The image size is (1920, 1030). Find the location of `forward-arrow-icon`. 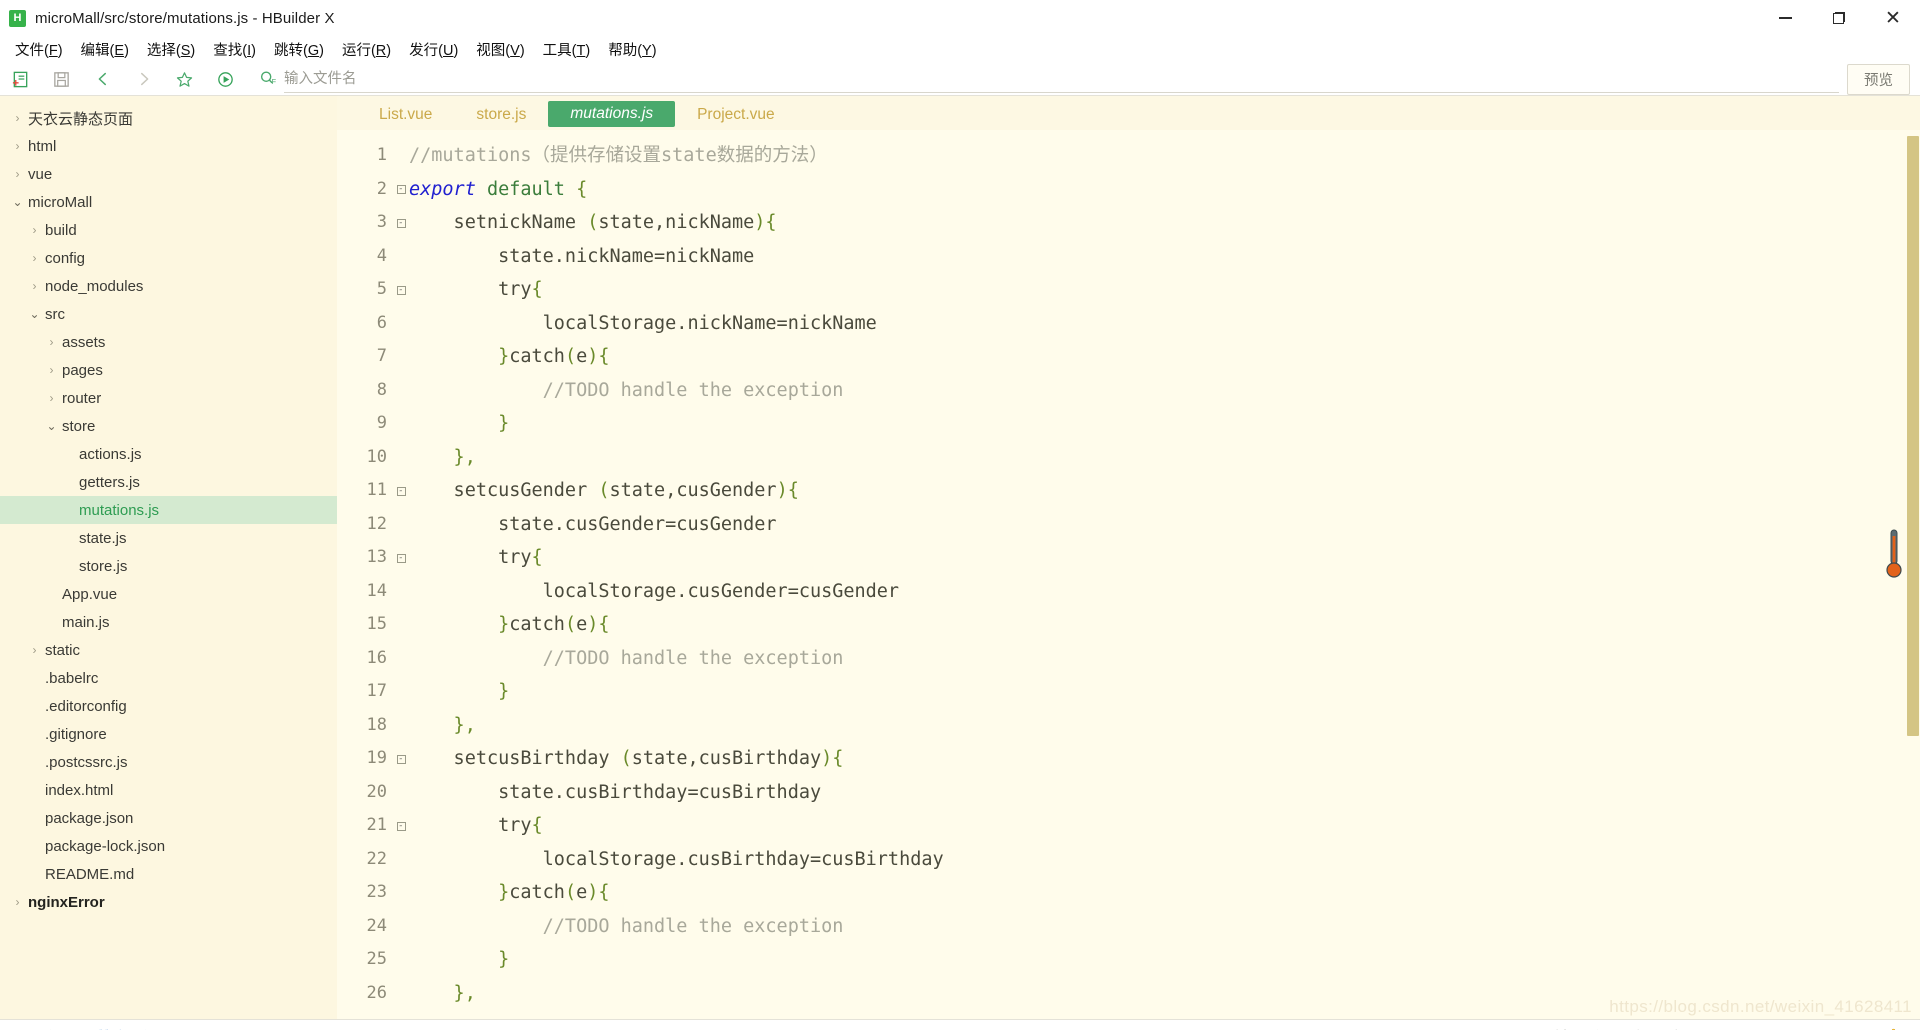

forward-arrow-icon is located at coordinates (143, 79).